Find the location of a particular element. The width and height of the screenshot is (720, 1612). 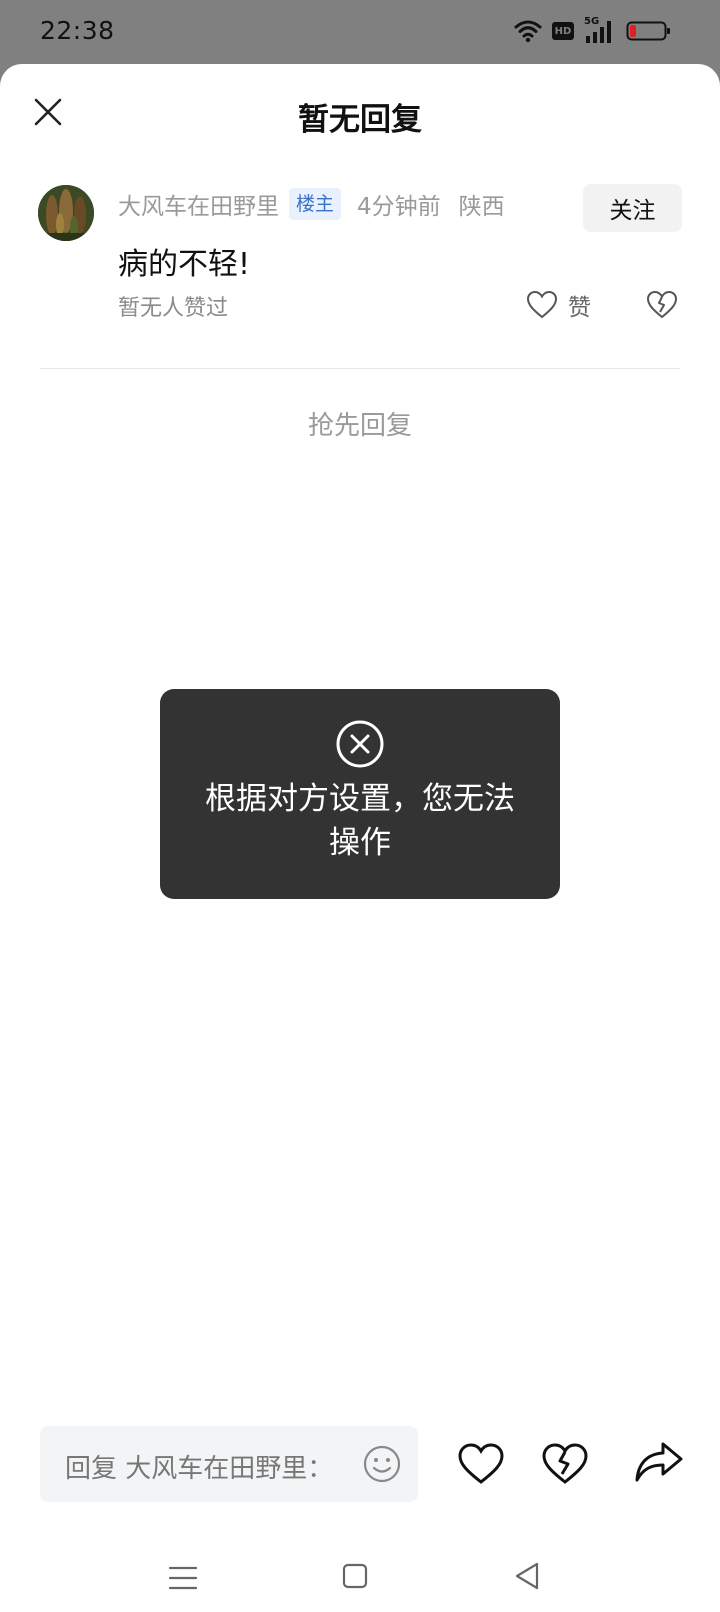

op-badge: 楼主 is located at coordinates (315, 204).